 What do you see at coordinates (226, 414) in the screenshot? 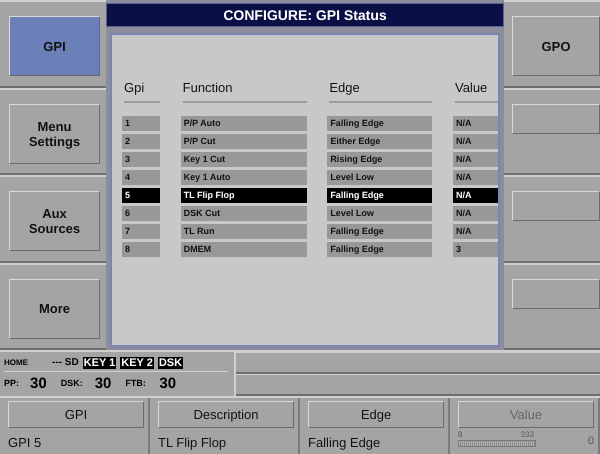
I see `parameter-button: Description` at bounding box center [226, 414].